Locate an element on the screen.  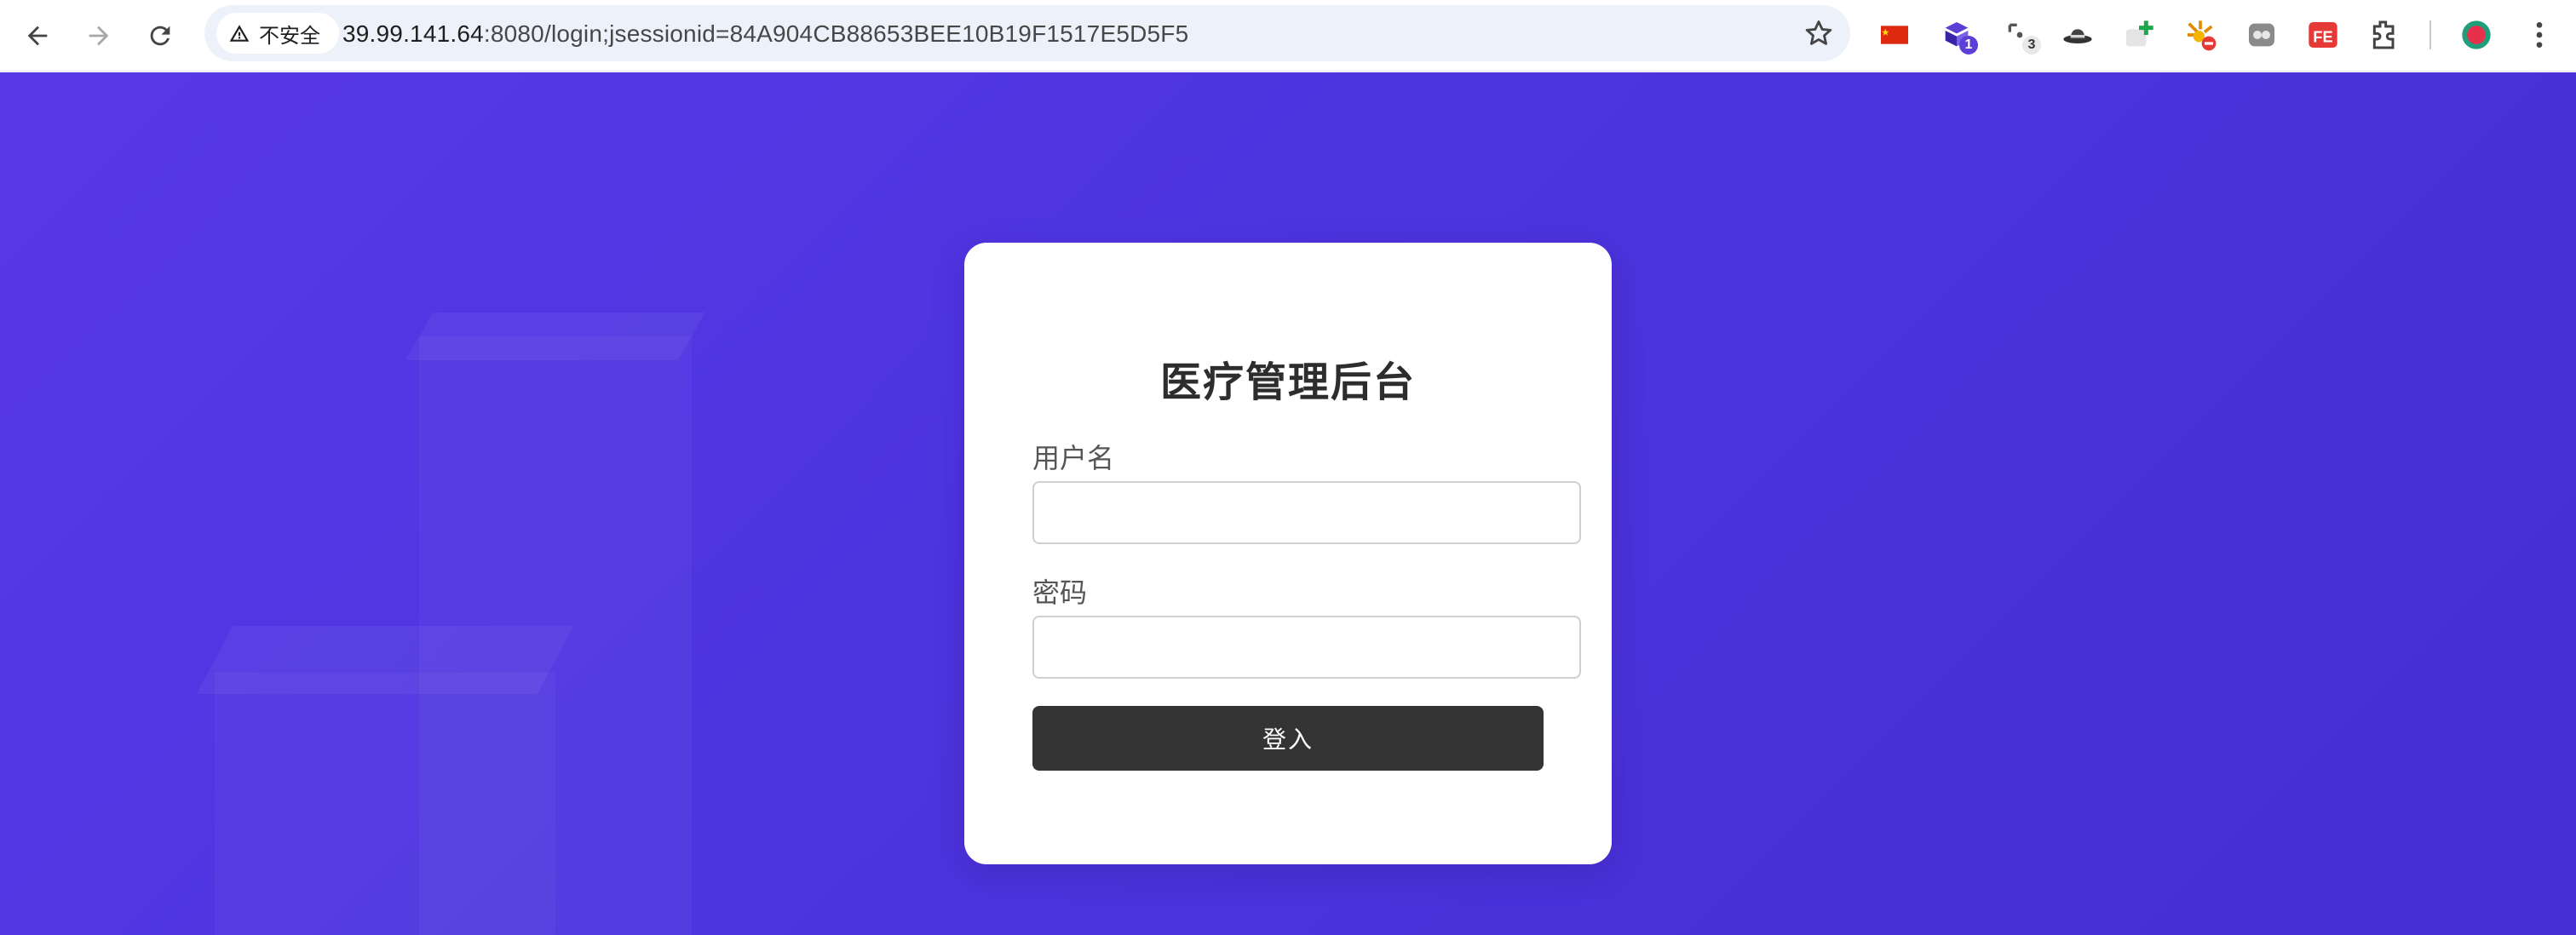
url-host: 39.99.141.64 is located at coordinates (413, 33).